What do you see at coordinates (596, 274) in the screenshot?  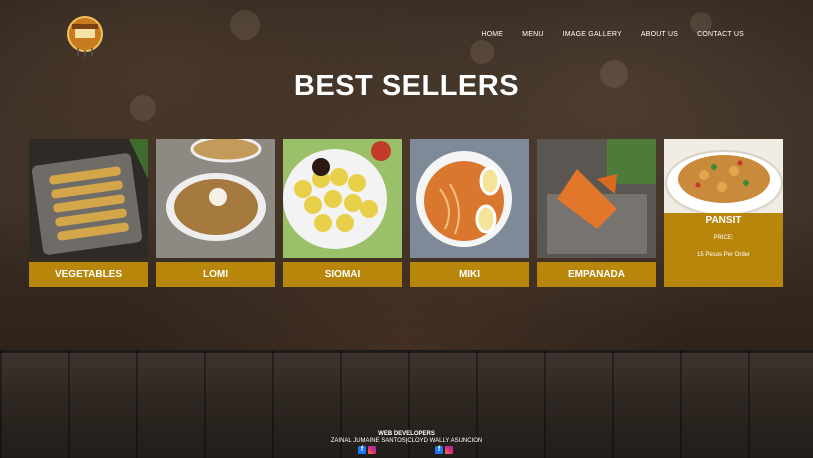 I see `product-name: EMPANADA` at bounding box center [596, 274].